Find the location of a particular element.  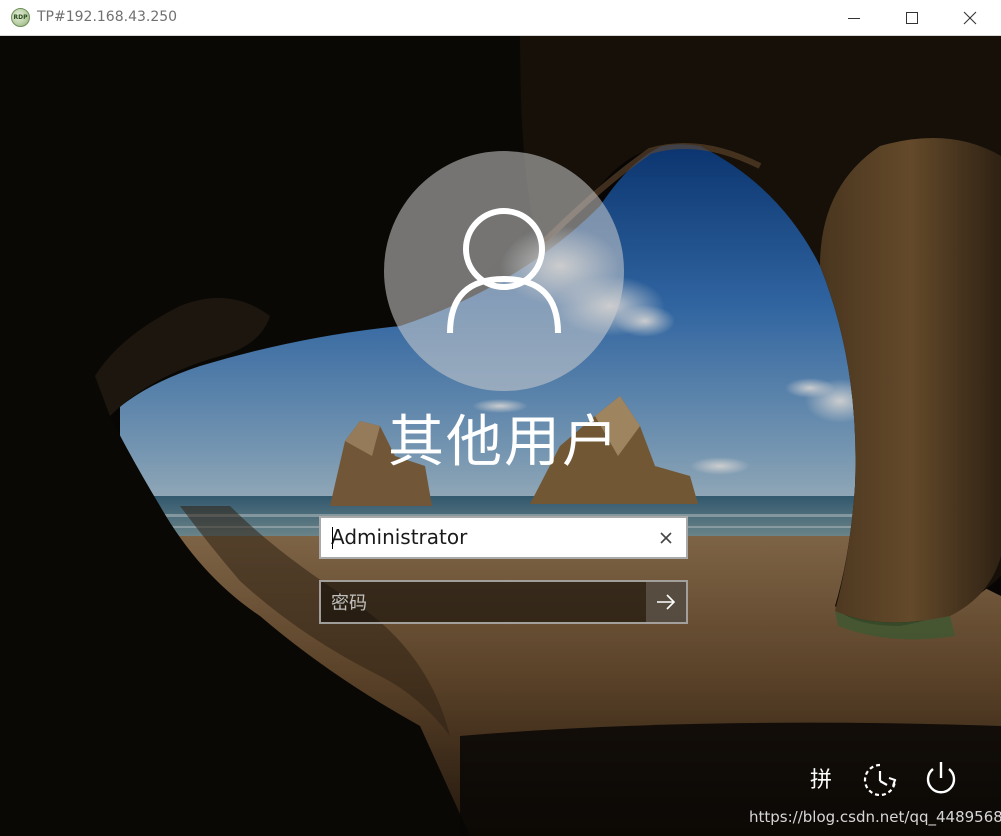

power-icon is located at coordinates (941, 778).